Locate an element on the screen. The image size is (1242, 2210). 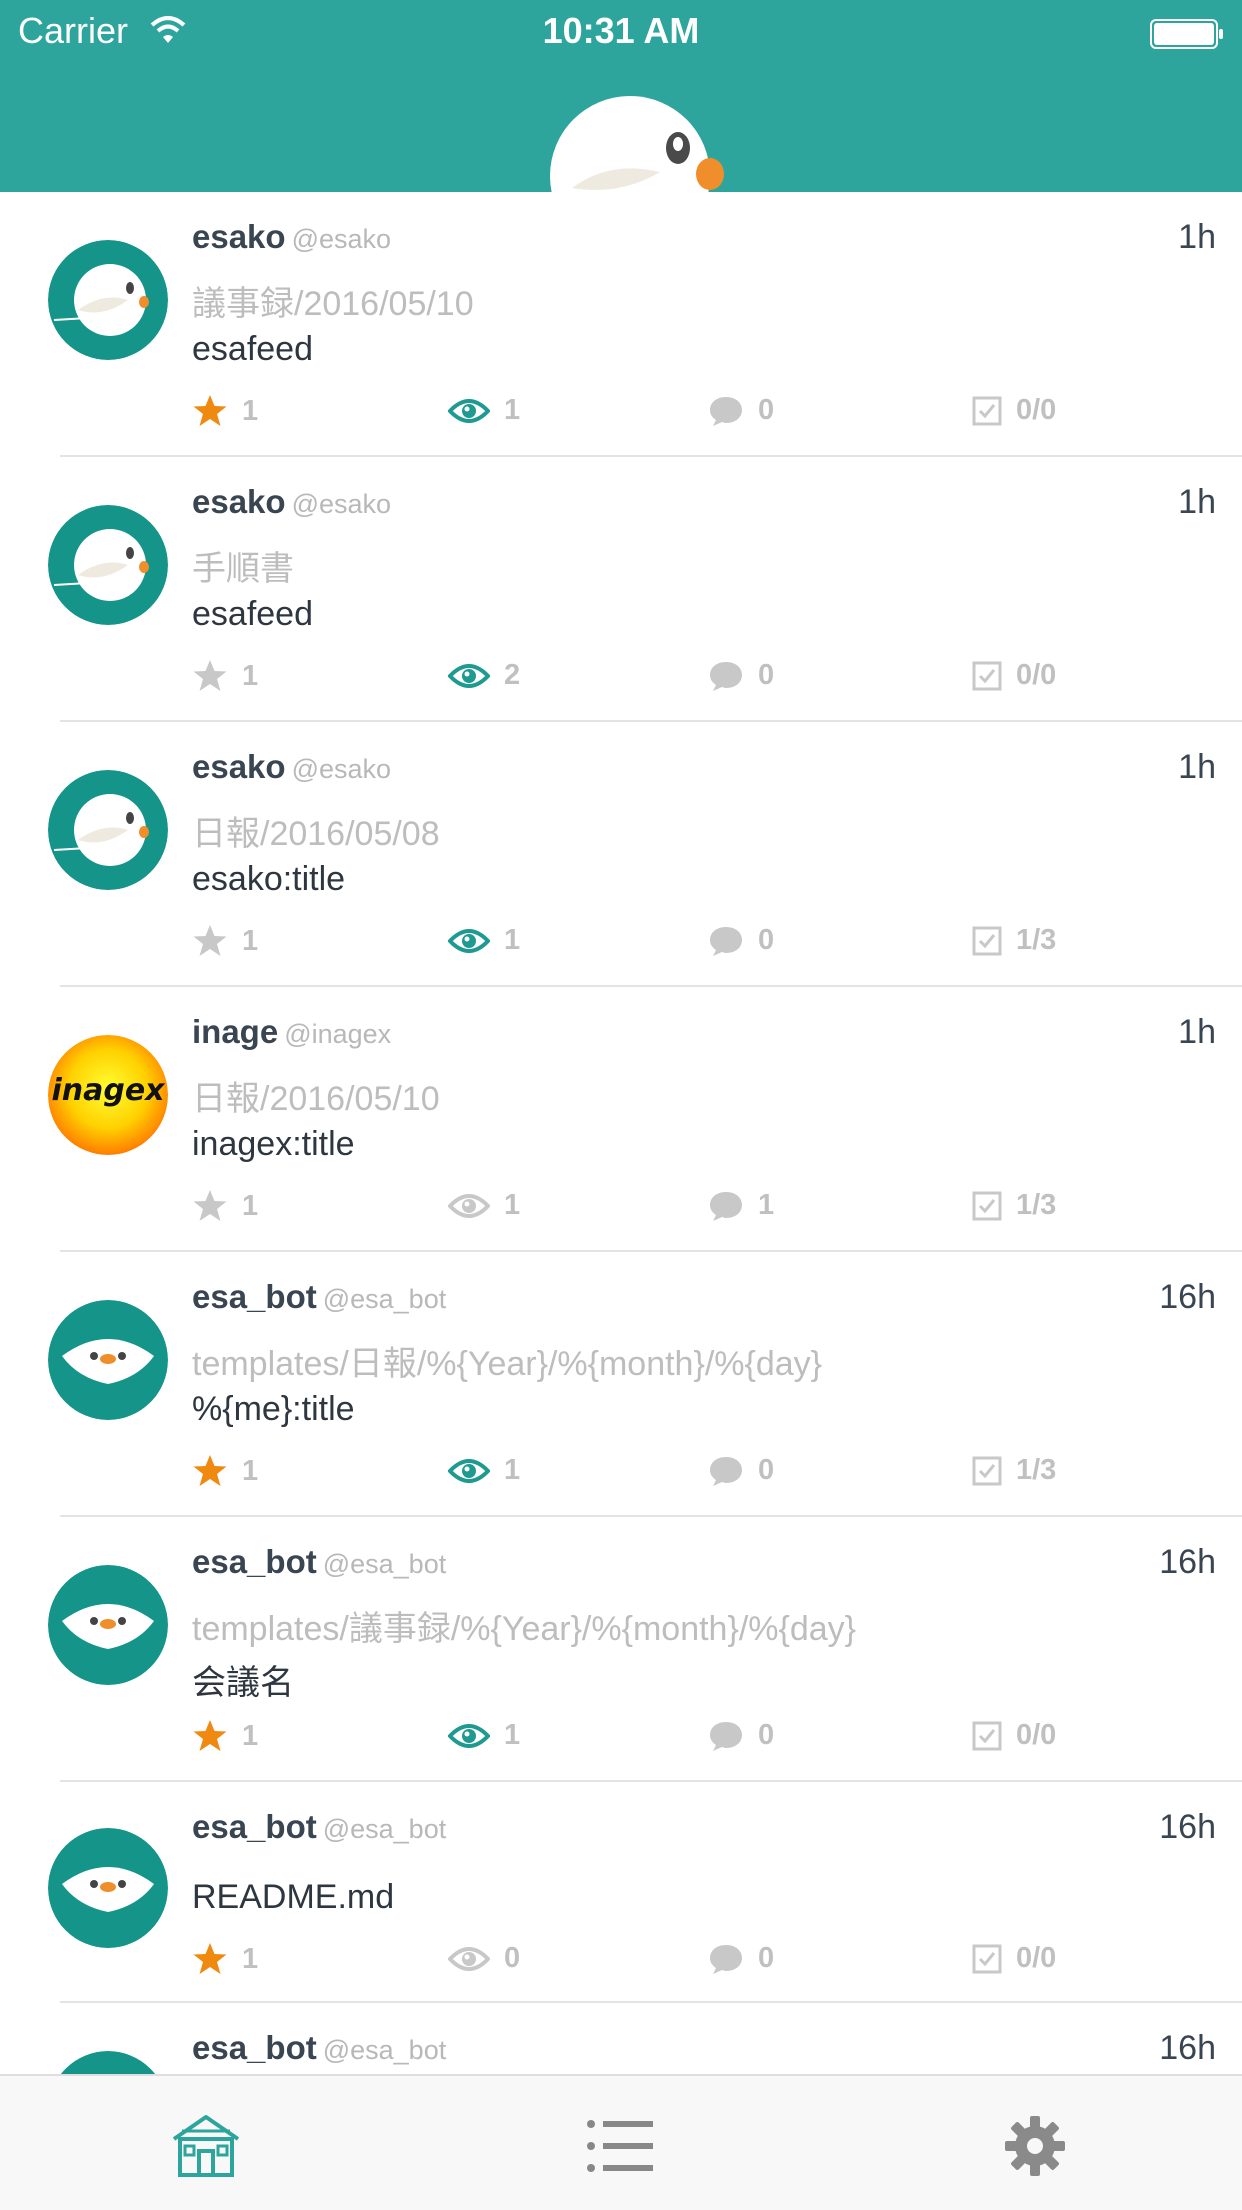
post-category: 日報/2016/05/10 is located at coordinates (316, 1095).